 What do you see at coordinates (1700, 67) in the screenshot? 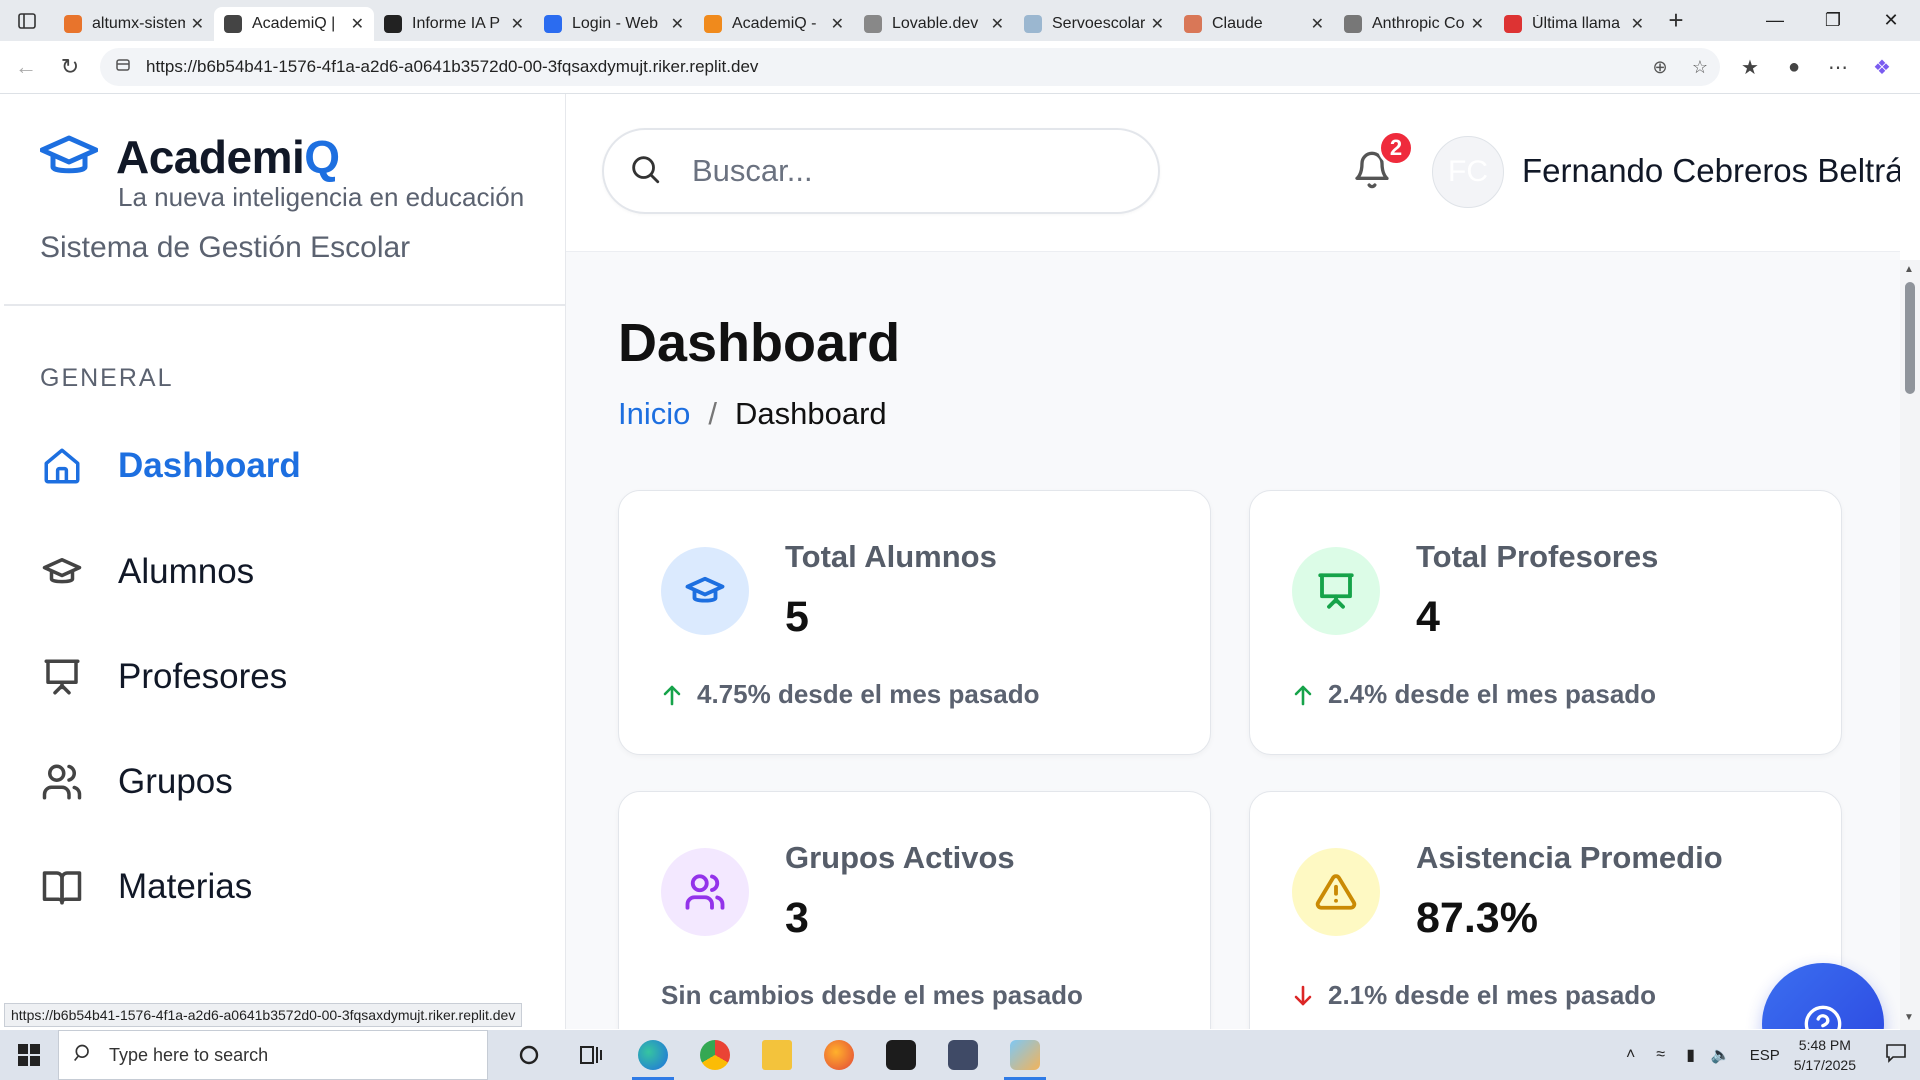
I see `favorite-star-icon: ☆` at bounding box center [1700, 67].